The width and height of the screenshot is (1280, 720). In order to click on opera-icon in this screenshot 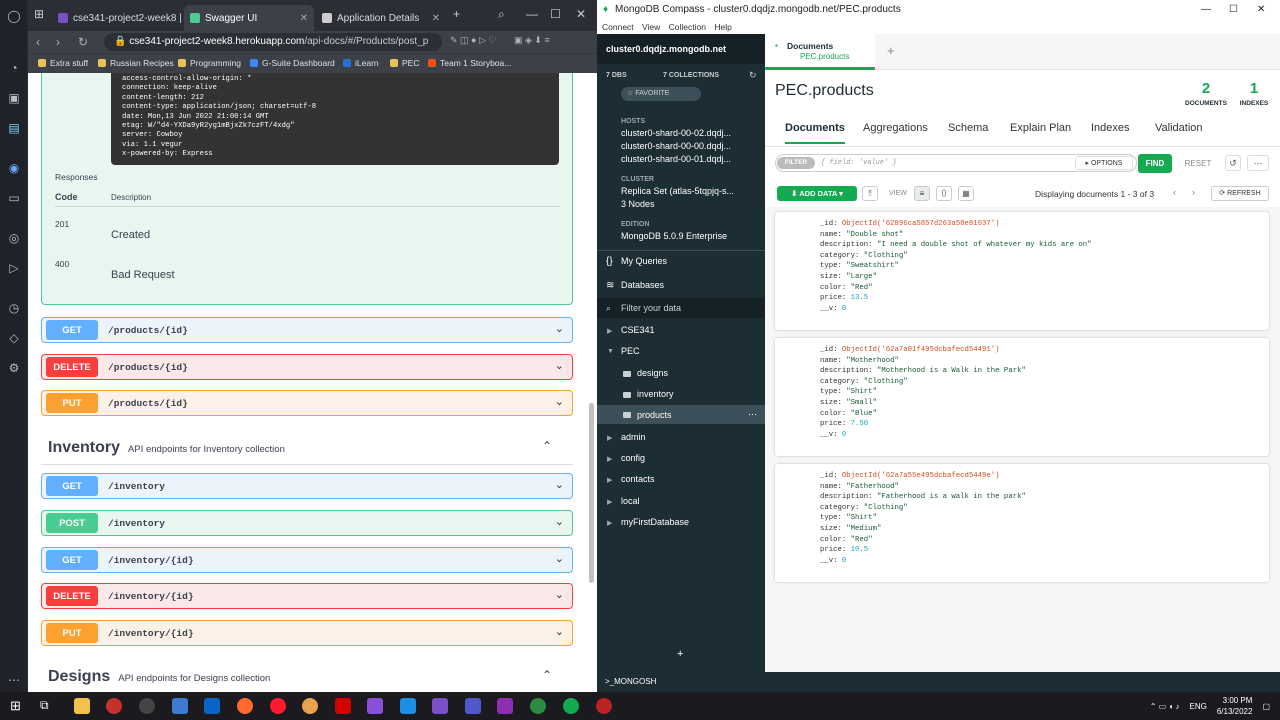, I will do `click(278, 706)`.